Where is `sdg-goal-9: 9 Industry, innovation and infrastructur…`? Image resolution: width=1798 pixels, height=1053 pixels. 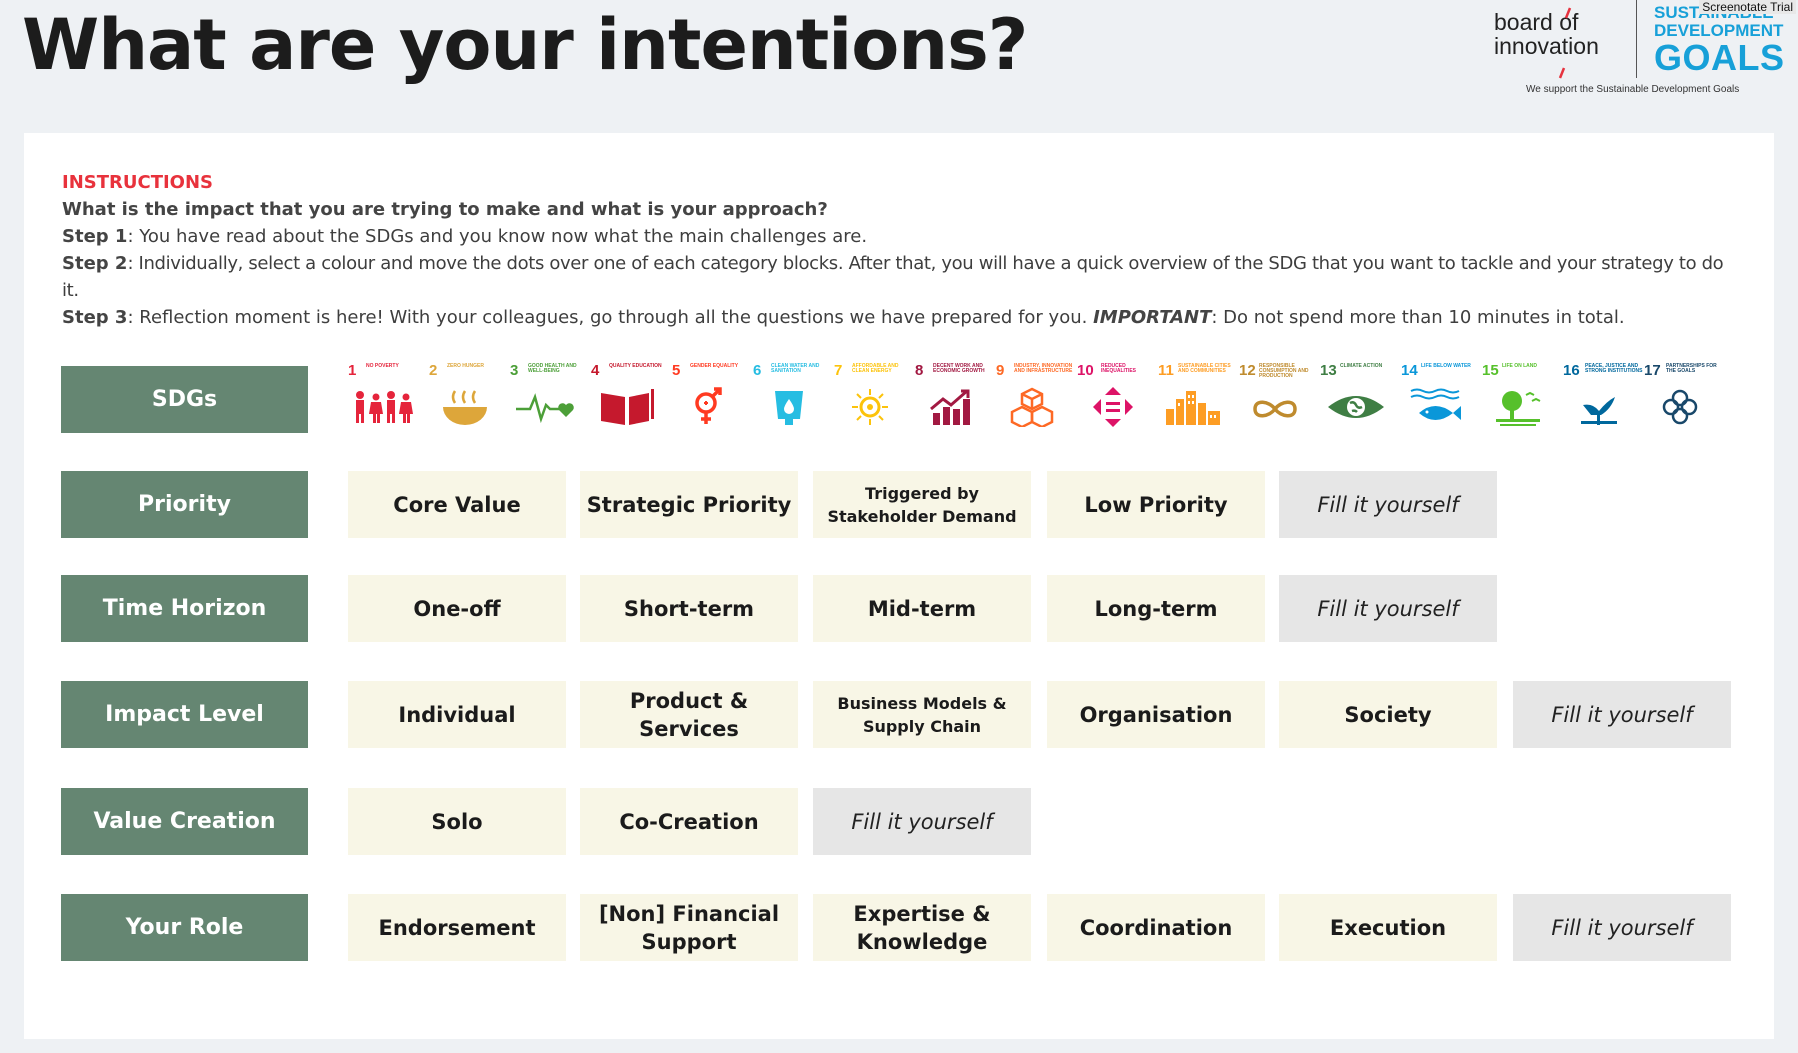
sdg-goal-9: 9 Industry, innovation and infrastructur… is located at coordinates (1034, 398).